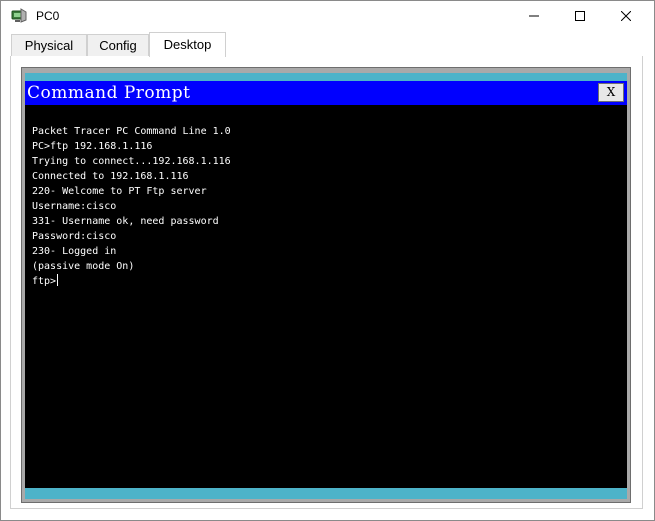  What do you see at coordinates (110, 176) in the screenshot?
I see `terminal-line: Connected to 192.168.1.116` at bounding box center [110, 176].